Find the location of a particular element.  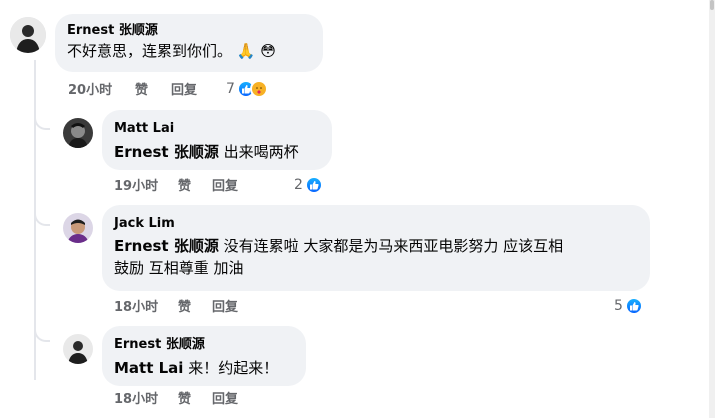

reaction-summary: 2 is located at coordinates (308, 185).